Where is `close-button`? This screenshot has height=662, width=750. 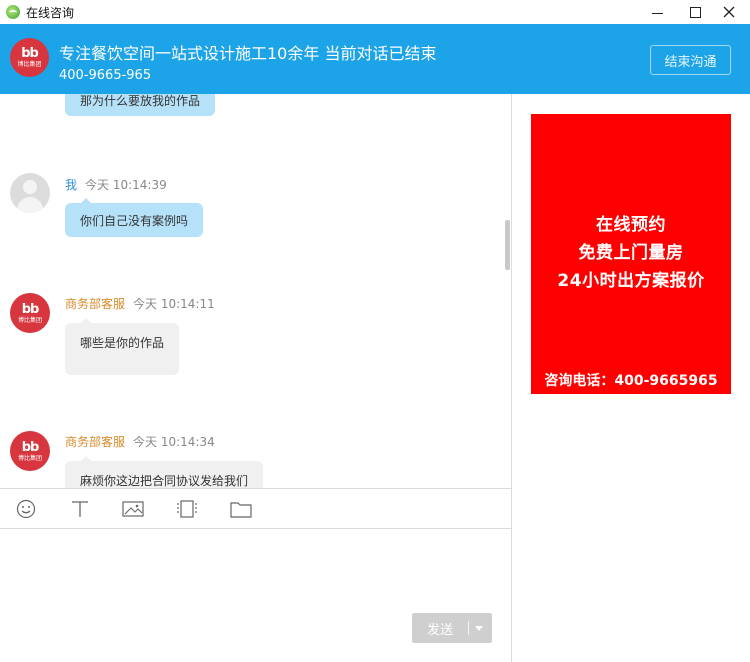
close-button is located at coordinates (728, 12).